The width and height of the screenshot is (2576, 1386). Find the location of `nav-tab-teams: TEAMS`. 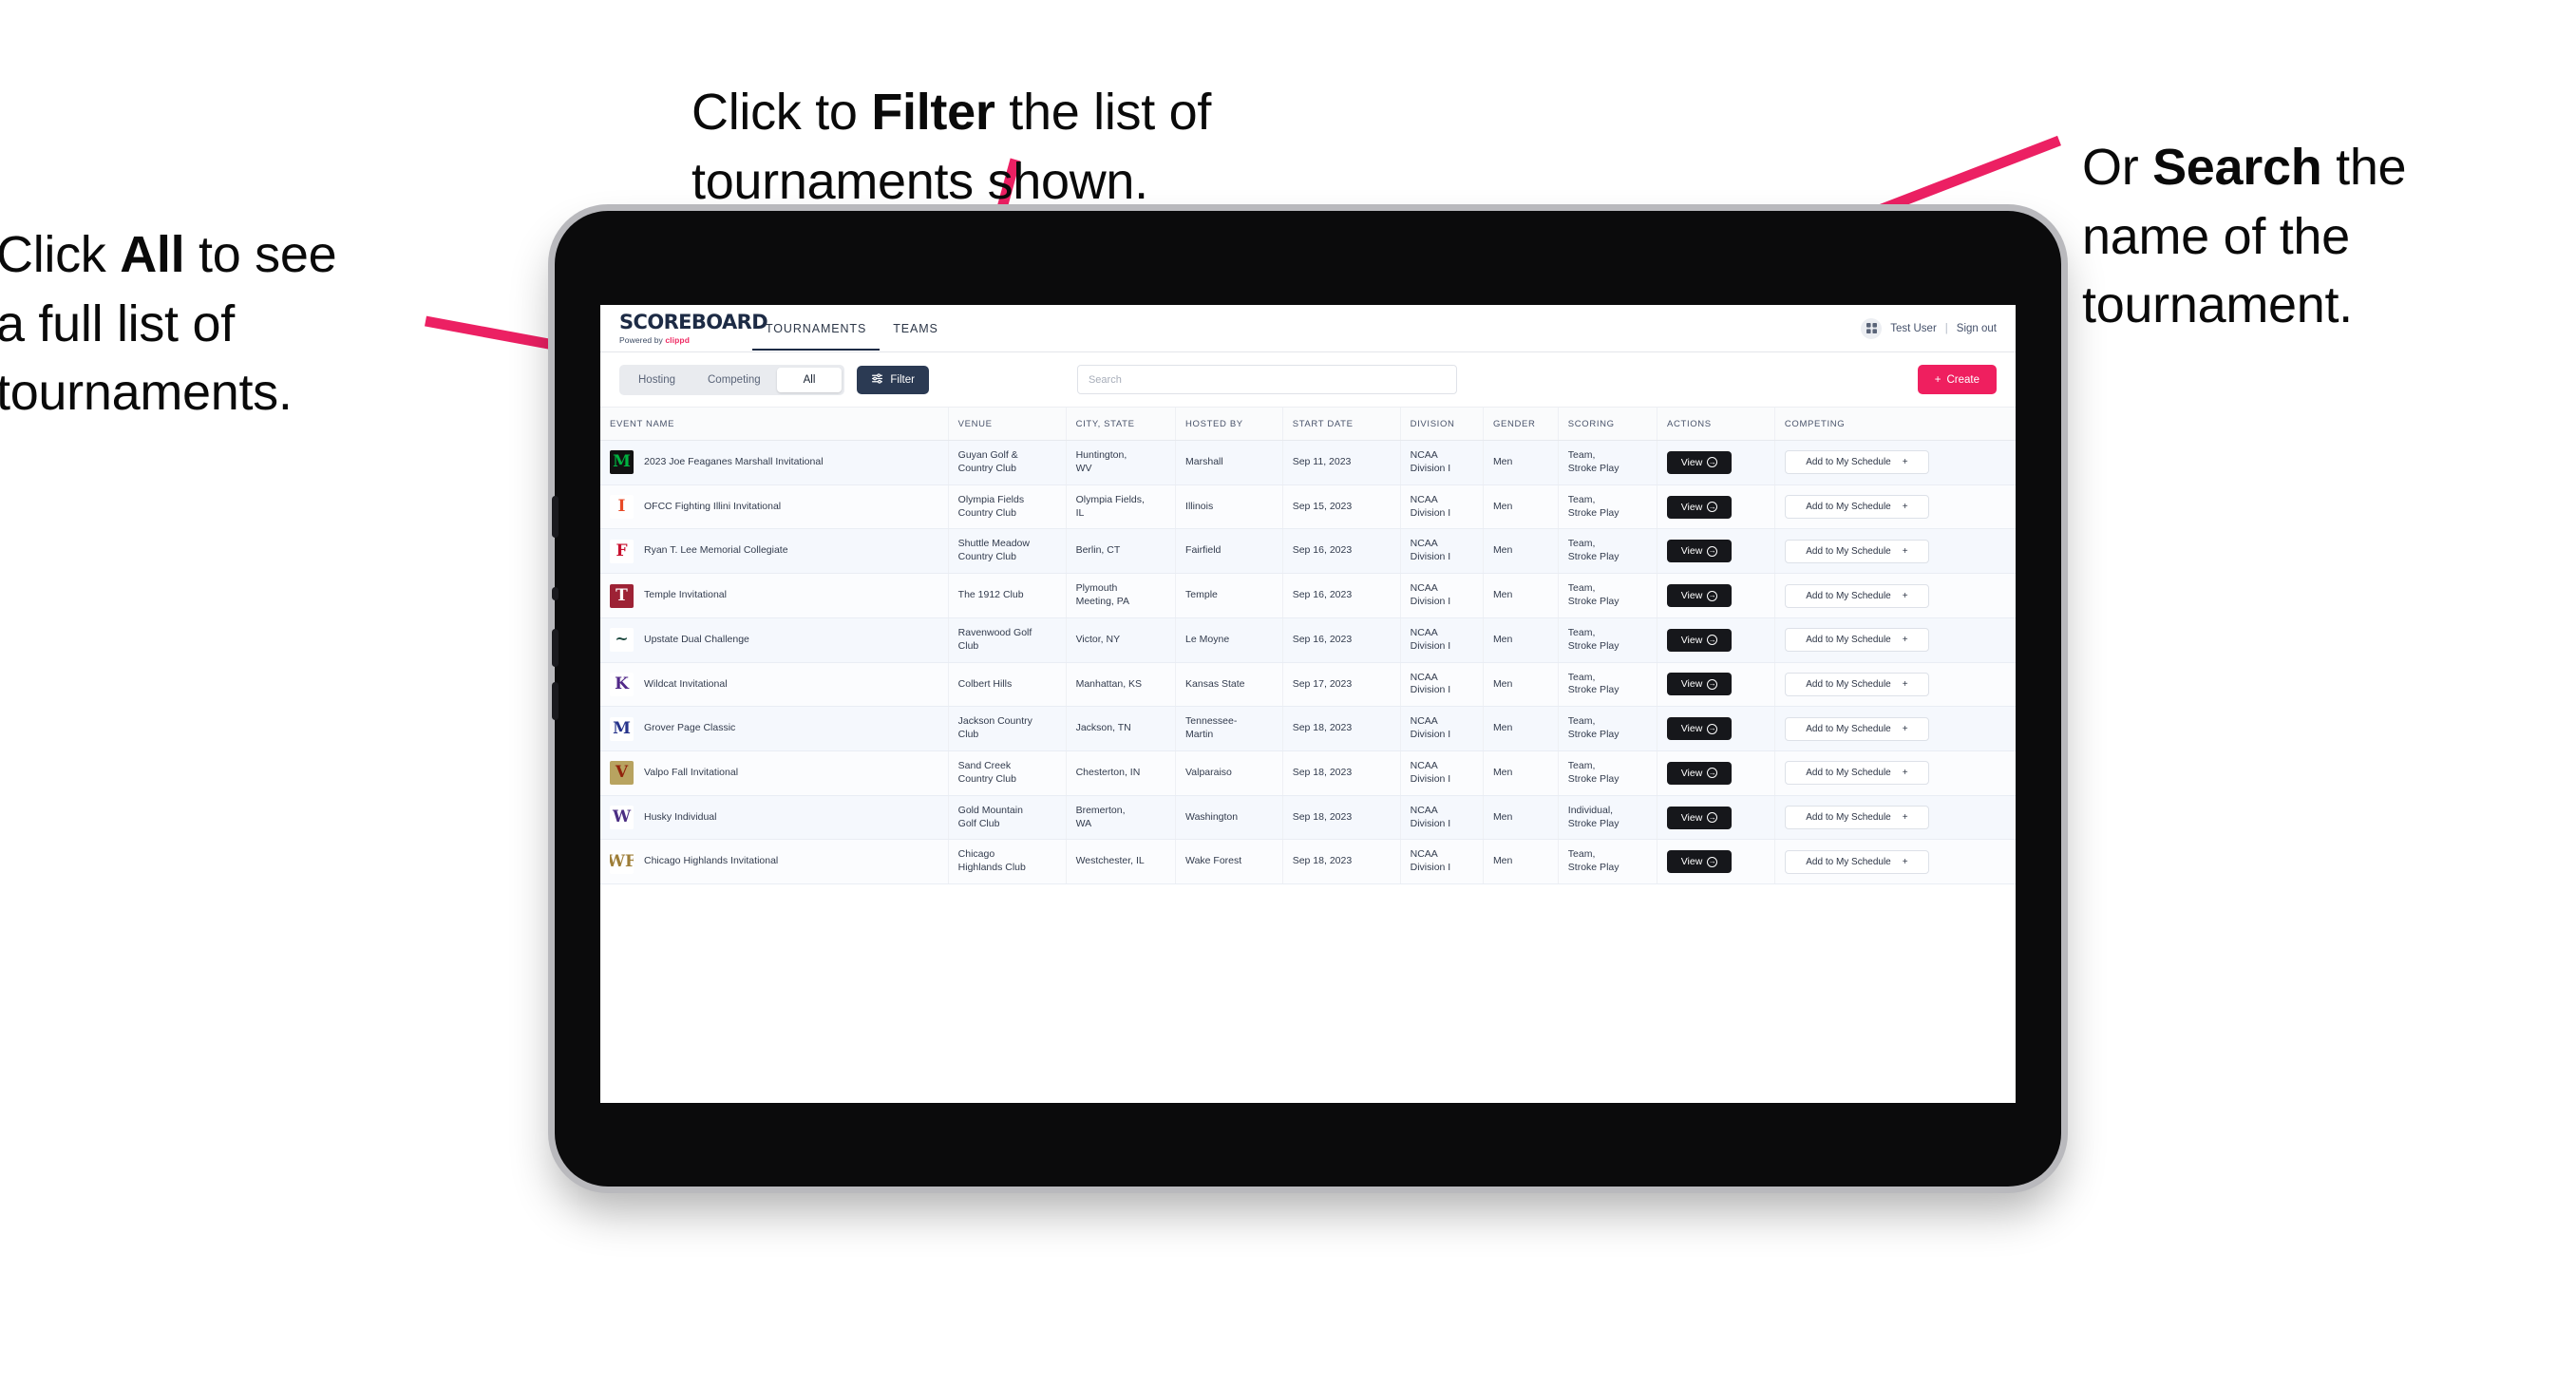

nav-tab-teams: TEAMS is located at coordinates (916, 328).